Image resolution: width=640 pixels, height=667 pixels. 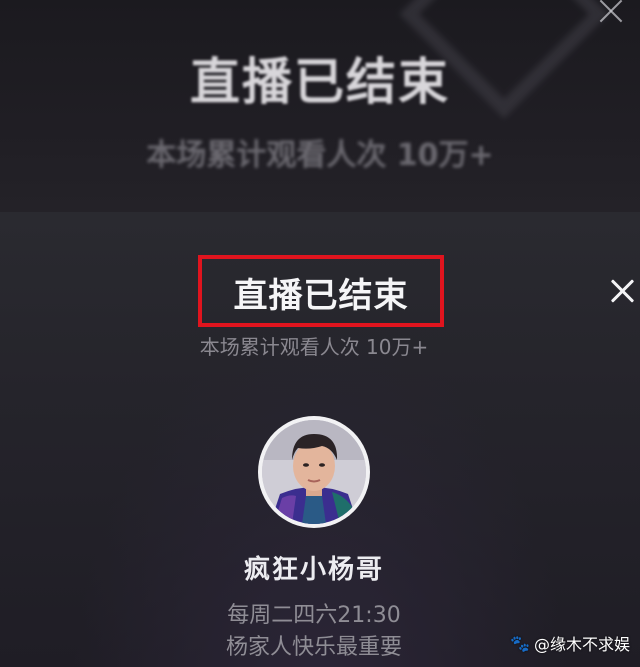 What do you see at coordinates (321, 291) in the screenshot?
I see `red-highlight-box` at bounding box center [321, 291].